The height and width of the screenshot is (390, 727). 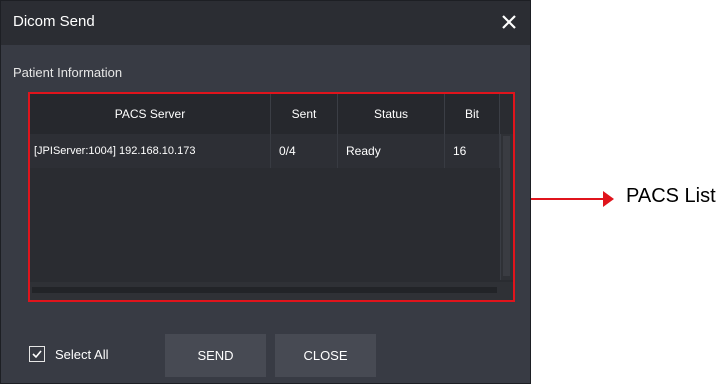 What do you see at coordinates (608, 199) in the screenshot?
I see `arrow-right-icon` at bounding box center [608, 199].